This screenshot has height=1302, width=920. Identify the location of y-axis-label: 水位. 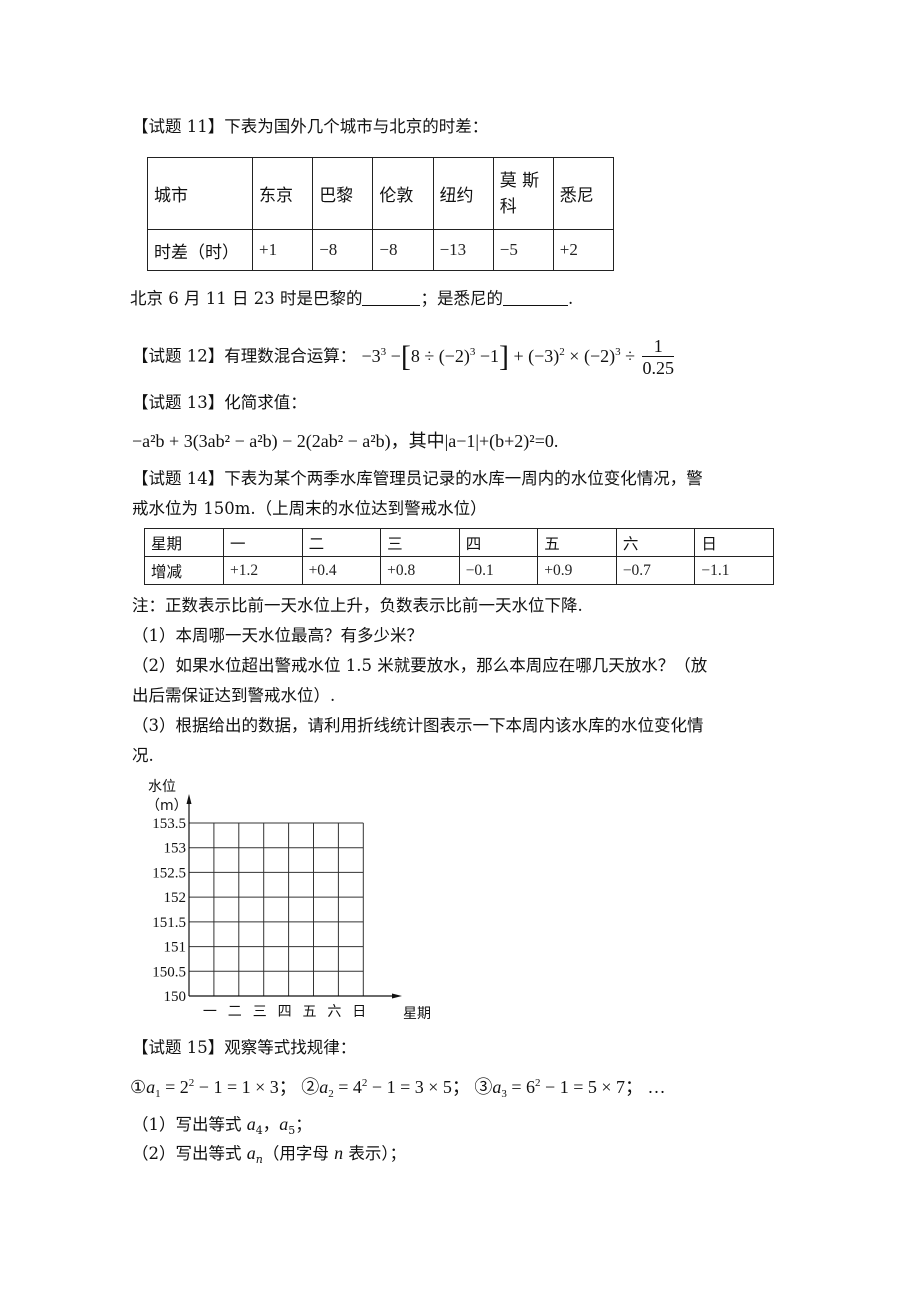
(162, 787).